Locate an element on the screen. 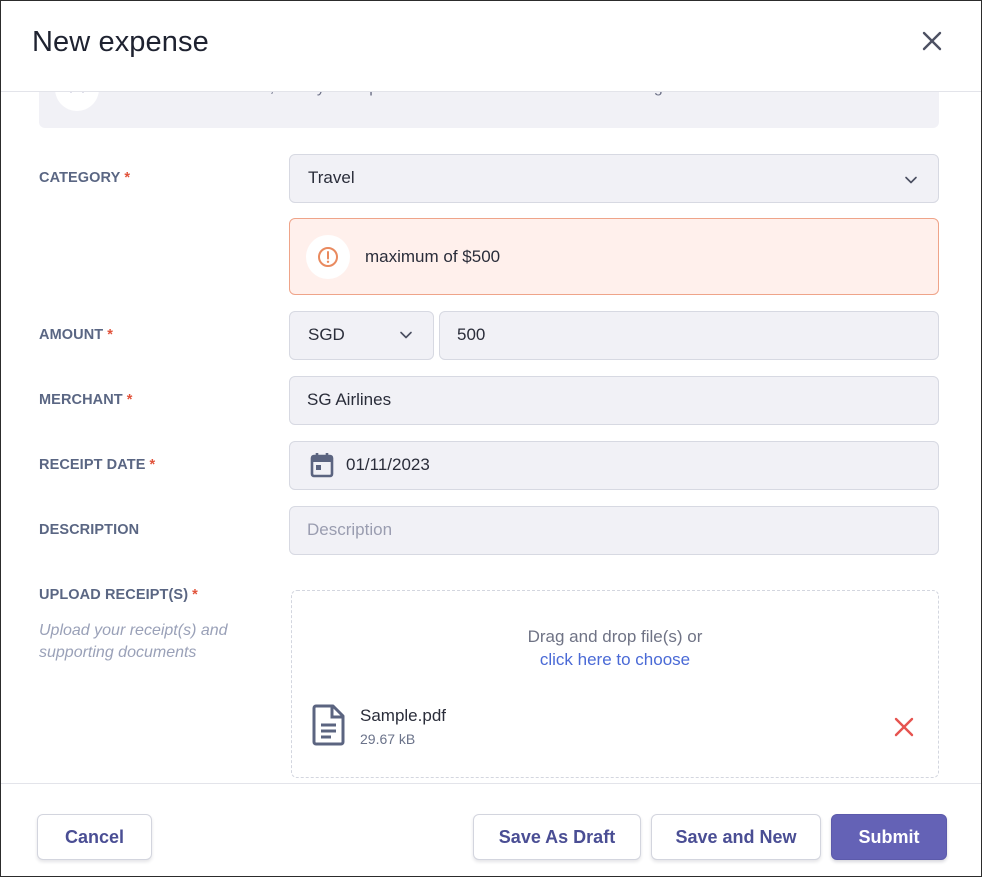  modal-header: New expense is located at coordinates (491, 46).